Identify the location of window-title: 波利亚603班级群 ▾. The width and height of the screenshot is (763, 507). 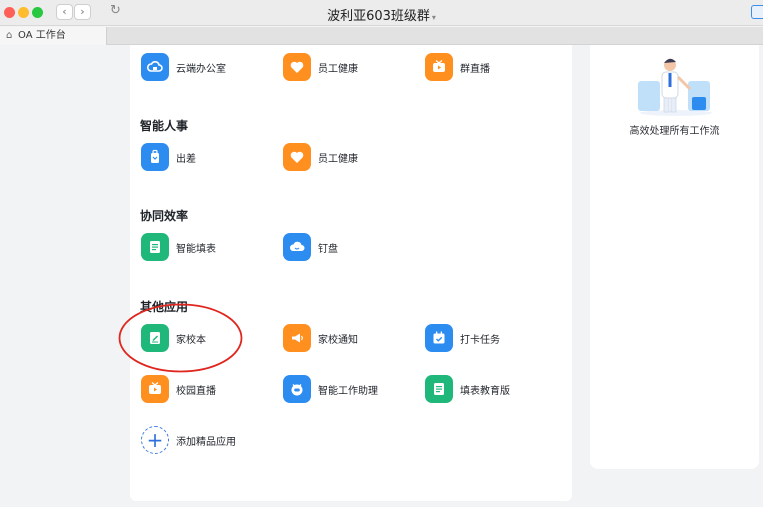
(381, 14).